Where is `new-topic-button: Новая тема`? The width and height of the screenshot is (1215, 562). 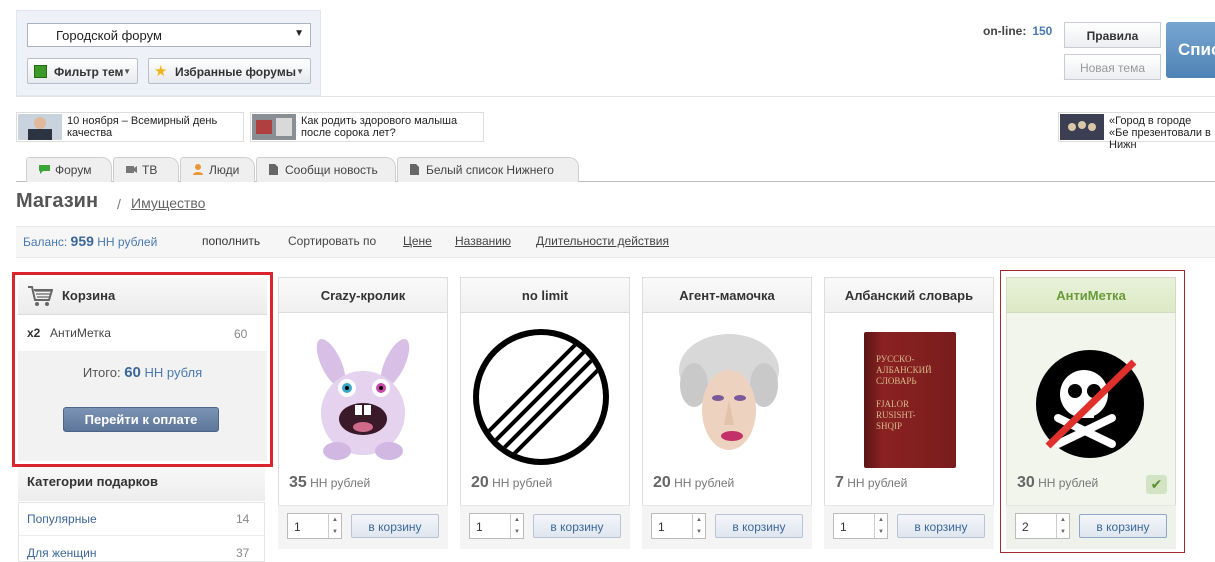 new-topic-button: Новая тема is located at coordinates (1112, 67).